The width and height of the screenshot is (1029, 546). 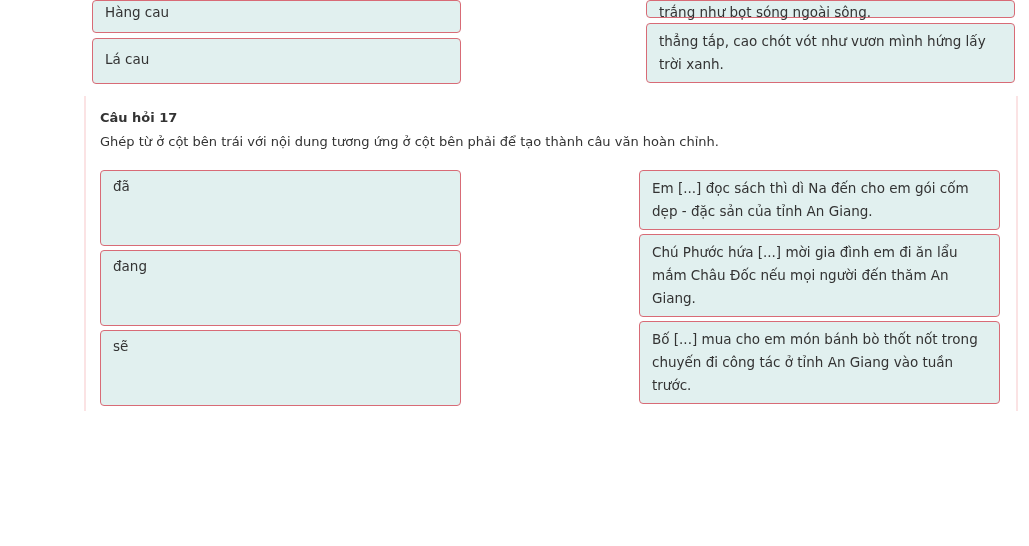 What do you see at coordinates (280, 288) in the screenshot?
I see `word-card: đang` at bounding box center [280, 288].